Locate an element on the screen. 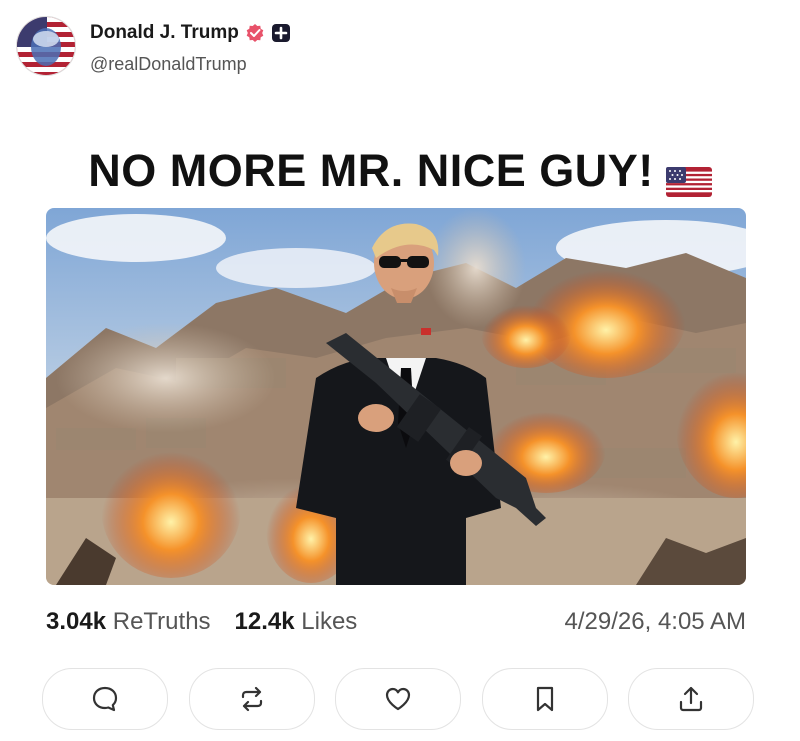 This screenshot has height=741, width=800. post-actions is located at coordinates (398, 699).